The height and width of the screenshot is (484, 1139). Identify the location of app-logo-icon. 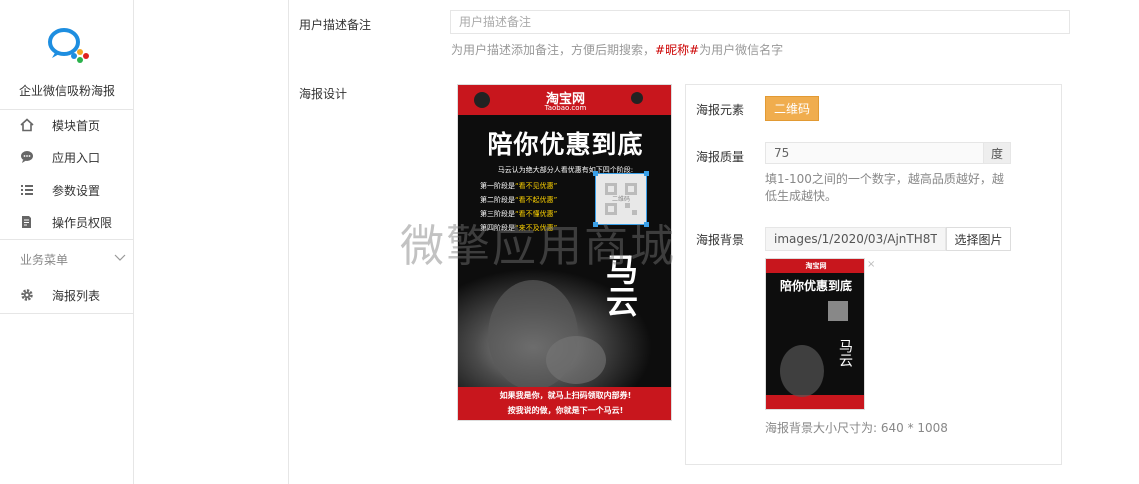
(68, 45).